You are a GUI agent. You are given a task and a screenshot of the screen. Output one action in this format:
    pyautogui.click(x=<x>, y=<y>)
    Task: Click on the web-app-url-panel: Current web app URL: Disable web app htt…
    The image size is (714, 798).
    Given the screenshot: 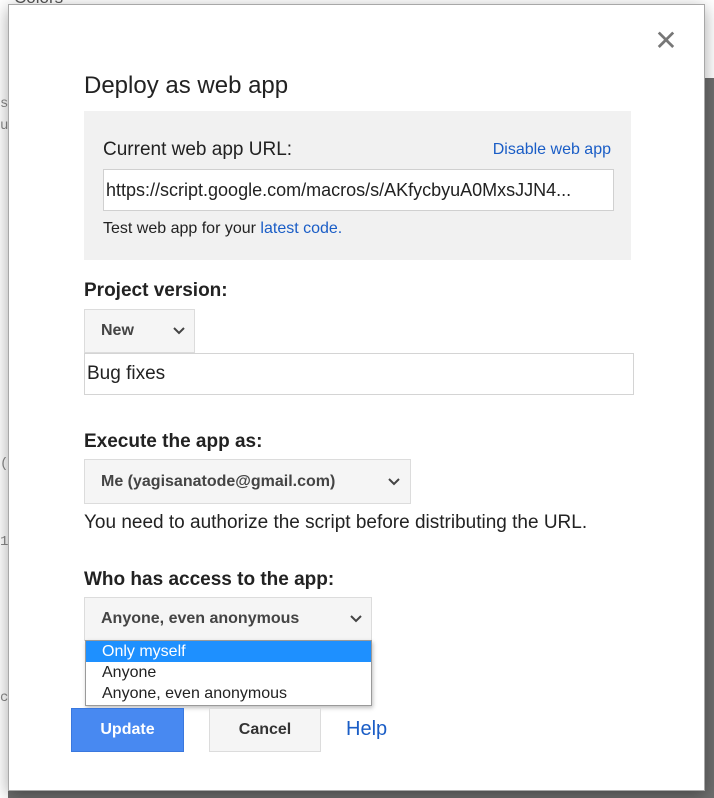 What is the action you would take?
    pyautogui.click(x=357, y=185)
    